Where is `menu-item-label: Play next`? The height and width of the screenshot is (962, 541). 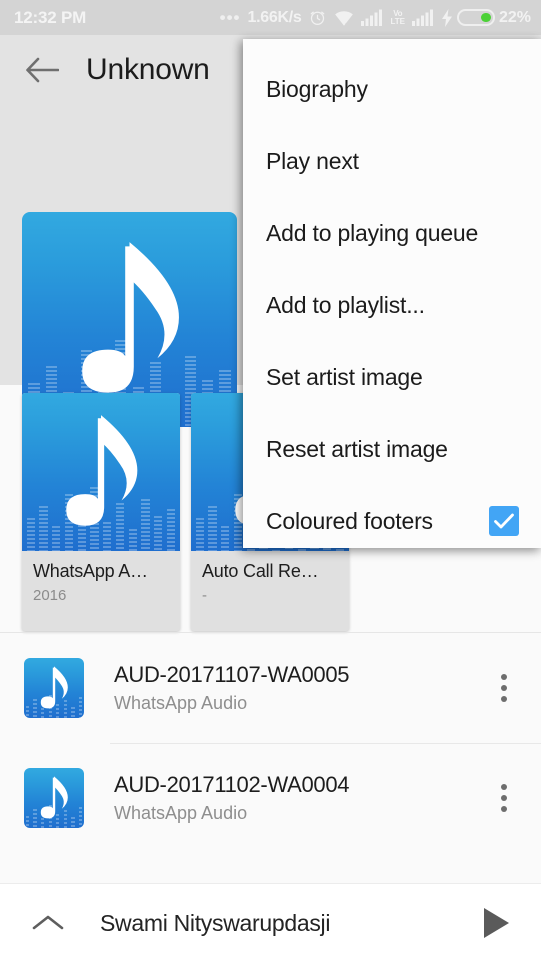
menu-item-label: Play next is located at coordinates (312, 160).